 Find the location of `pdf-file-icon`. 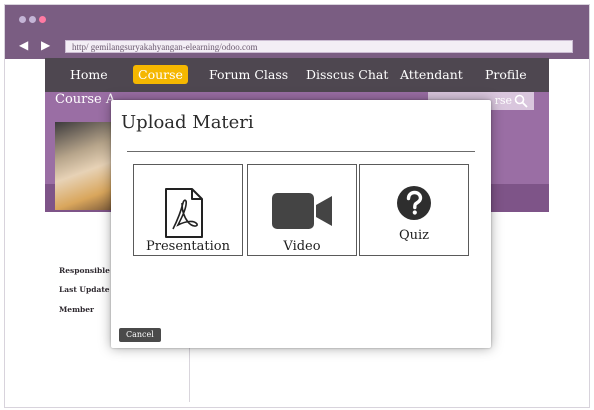

pdf-file-icon is located at coordinates (184, 213).